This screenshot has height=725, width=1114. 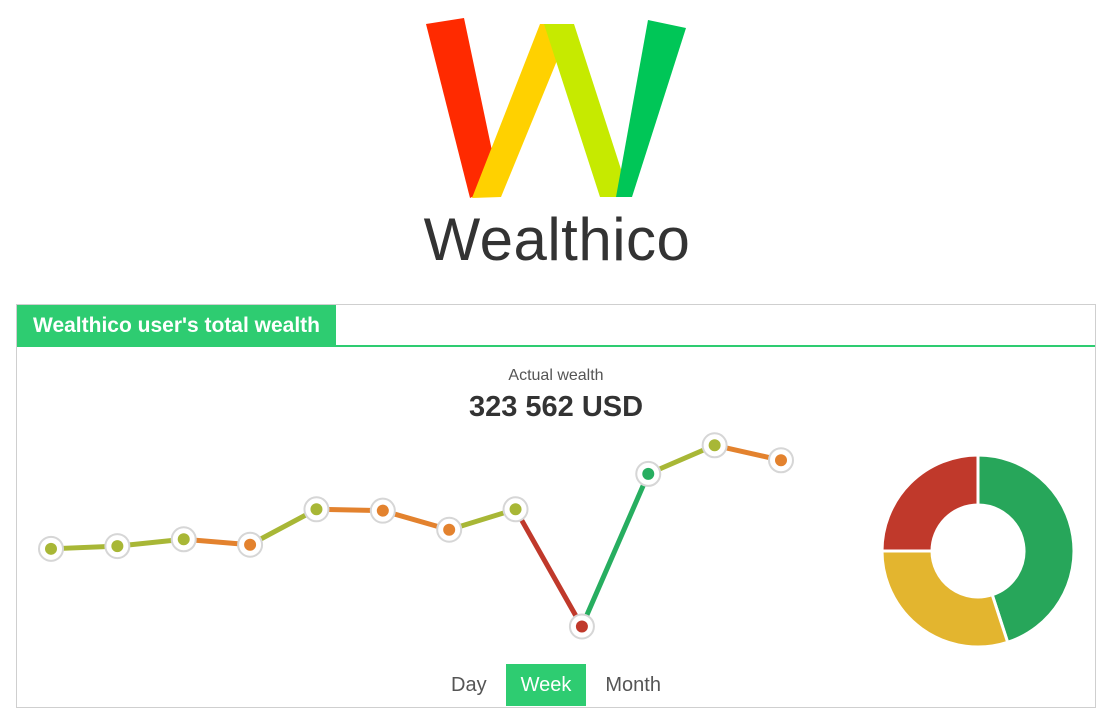 What do you see at coordinates (557, 239) in the screenshot?
I see `brand-name: Wealthico` at bounding box center [557, 239].